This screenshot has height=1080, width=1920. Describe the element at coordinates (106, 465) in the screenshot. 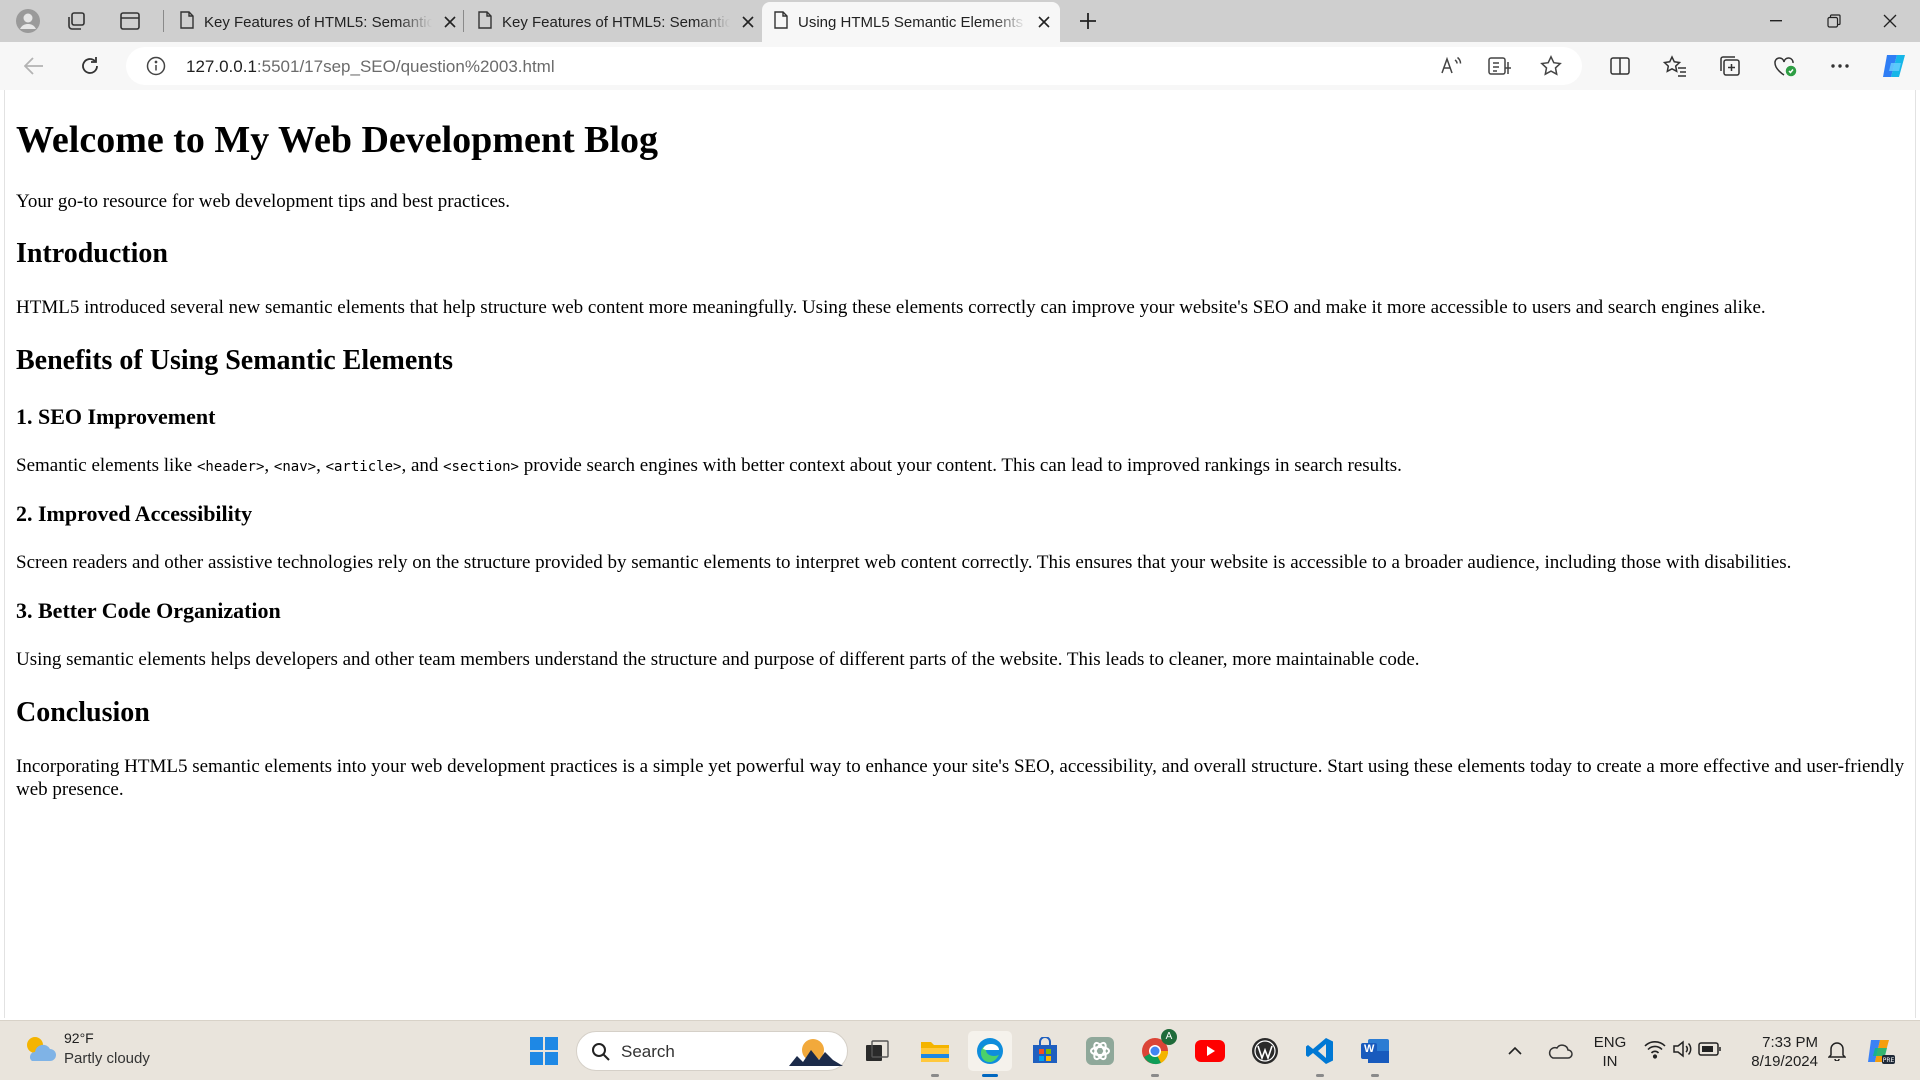

I see `seo-text-intro: Semantic elements like` at that location.